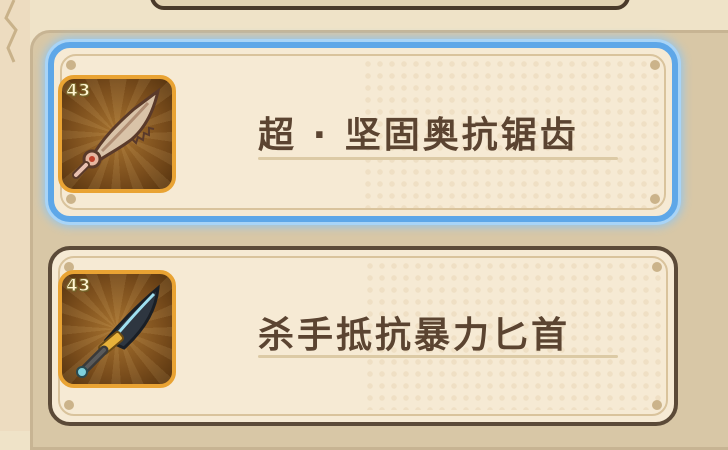 The image size is (728, 450). I want to click on item-name: 超 · 坚固奥抗锯齿, so click(418, 135).